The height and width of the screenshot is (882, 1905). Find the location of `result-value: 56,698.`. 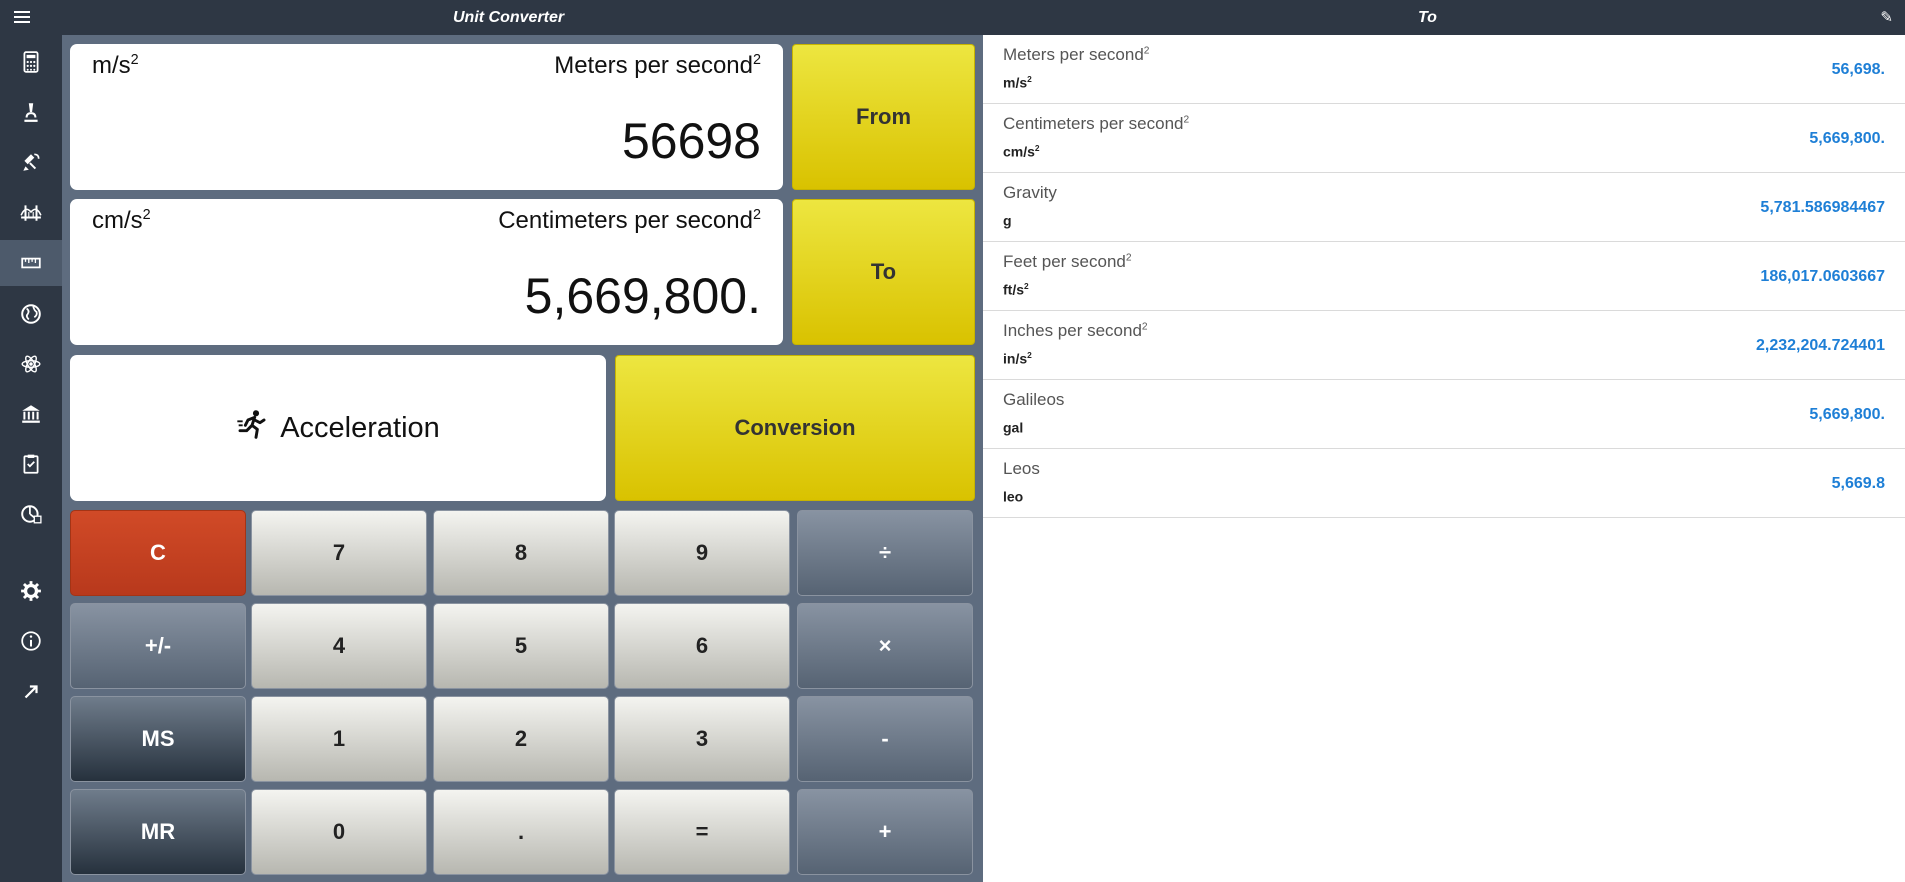

result-value: 56,698. is located at coordinates (1858, 69).